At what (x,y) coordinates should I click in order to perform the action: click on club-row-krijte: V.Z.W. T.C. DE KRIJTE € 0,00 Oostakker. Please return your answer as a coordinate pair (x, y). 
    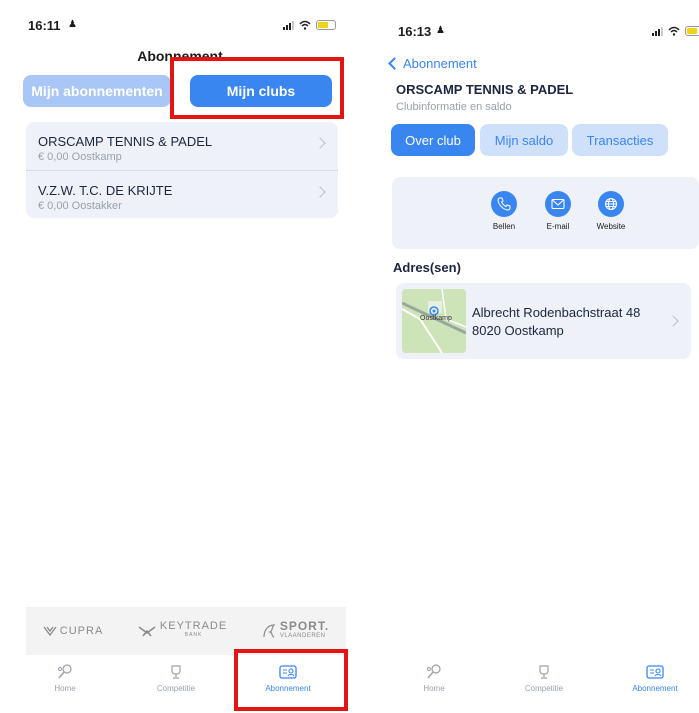
    Looking at the image, I should click on (182, 194).